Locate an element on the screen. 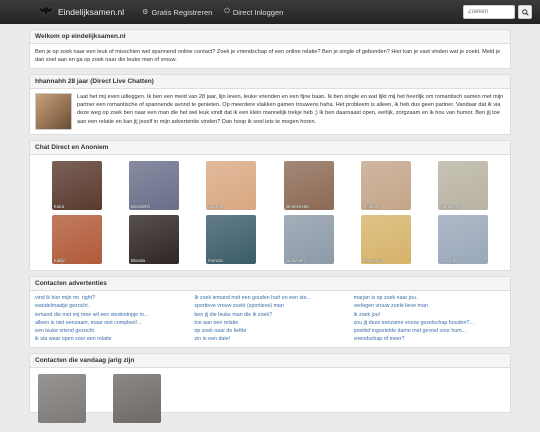 The image size is (540, 432). profile-name: Nanosexe is located at coordinates (450, 207).